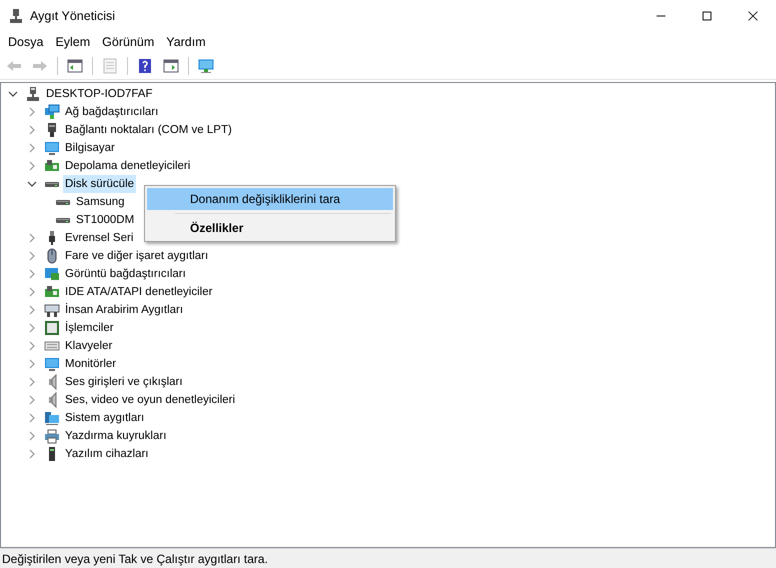 The height and width of the screenshot is (568, 776). Describe the element at coordinates (186, 42) in the screenshot. I see `menu-item: Yardım` at that location.